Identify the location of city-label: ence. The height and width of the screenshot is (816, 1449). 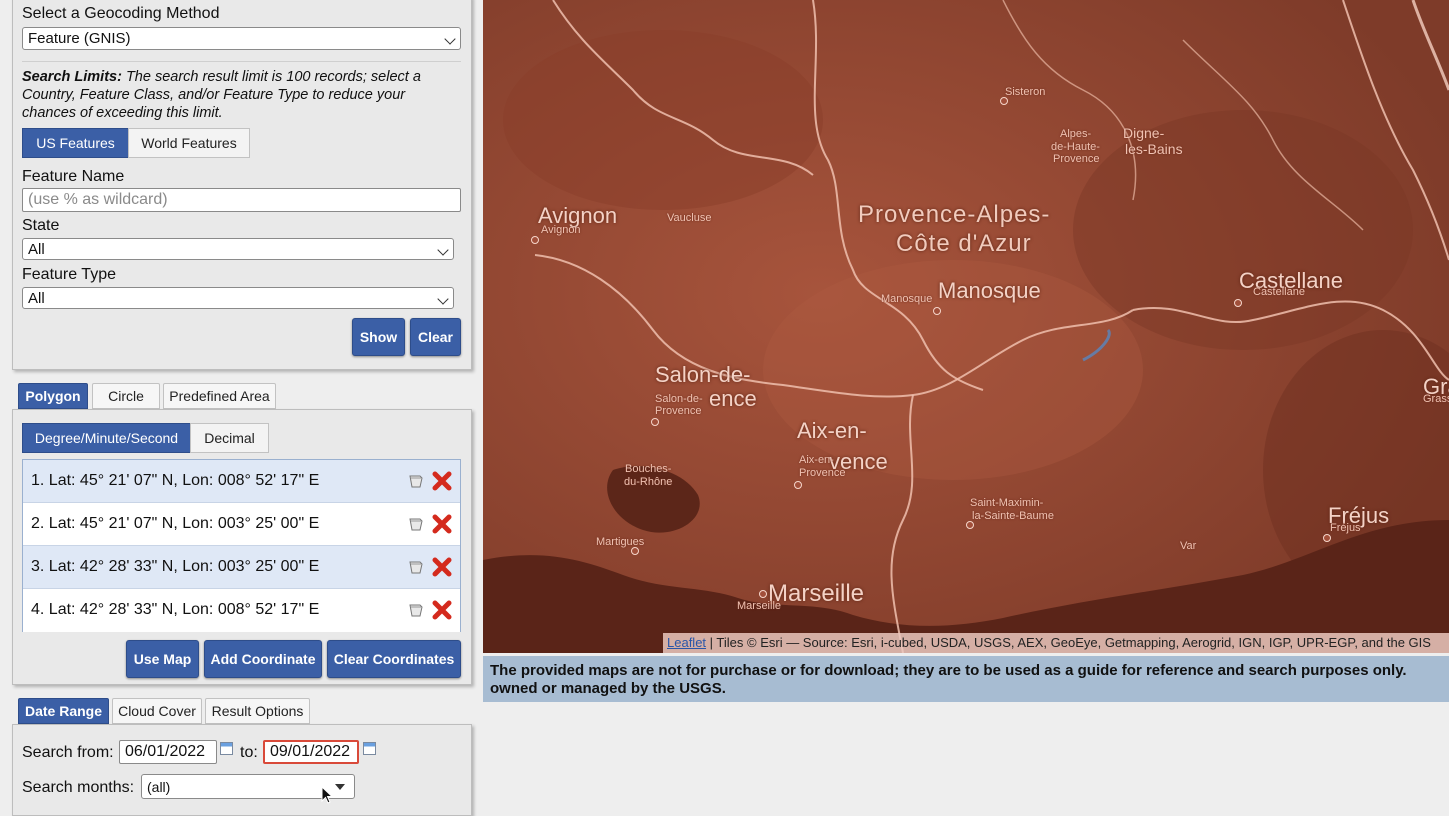
(733, 398).